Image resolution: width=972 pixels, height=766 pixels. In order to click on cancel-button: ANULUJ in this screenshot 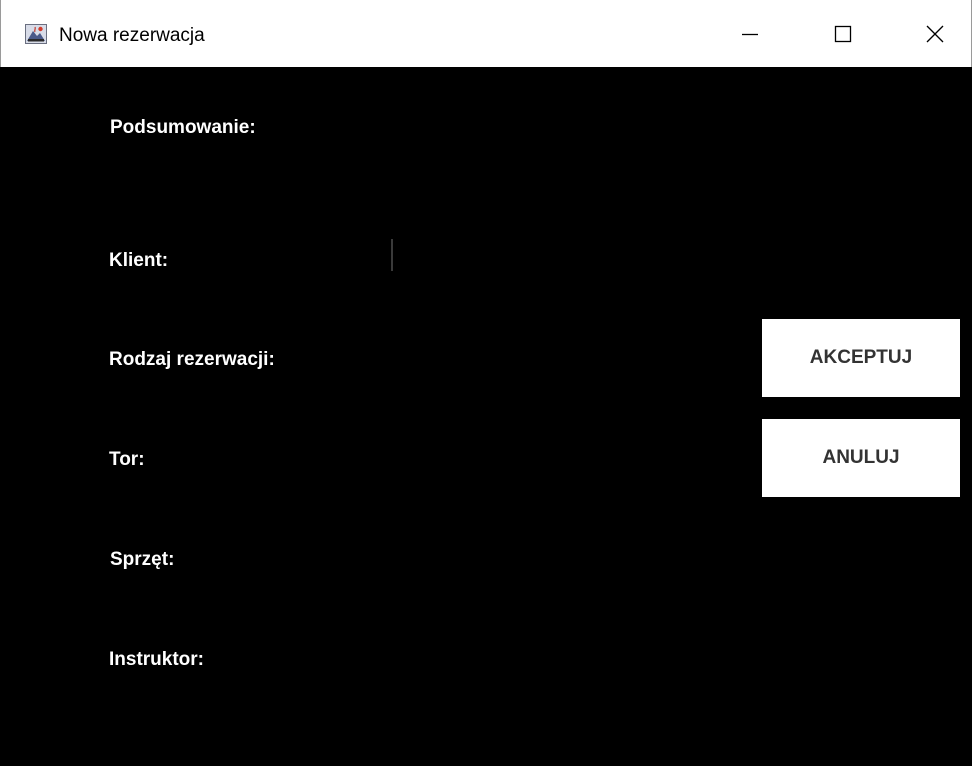, I will do `click(861, 458)`.